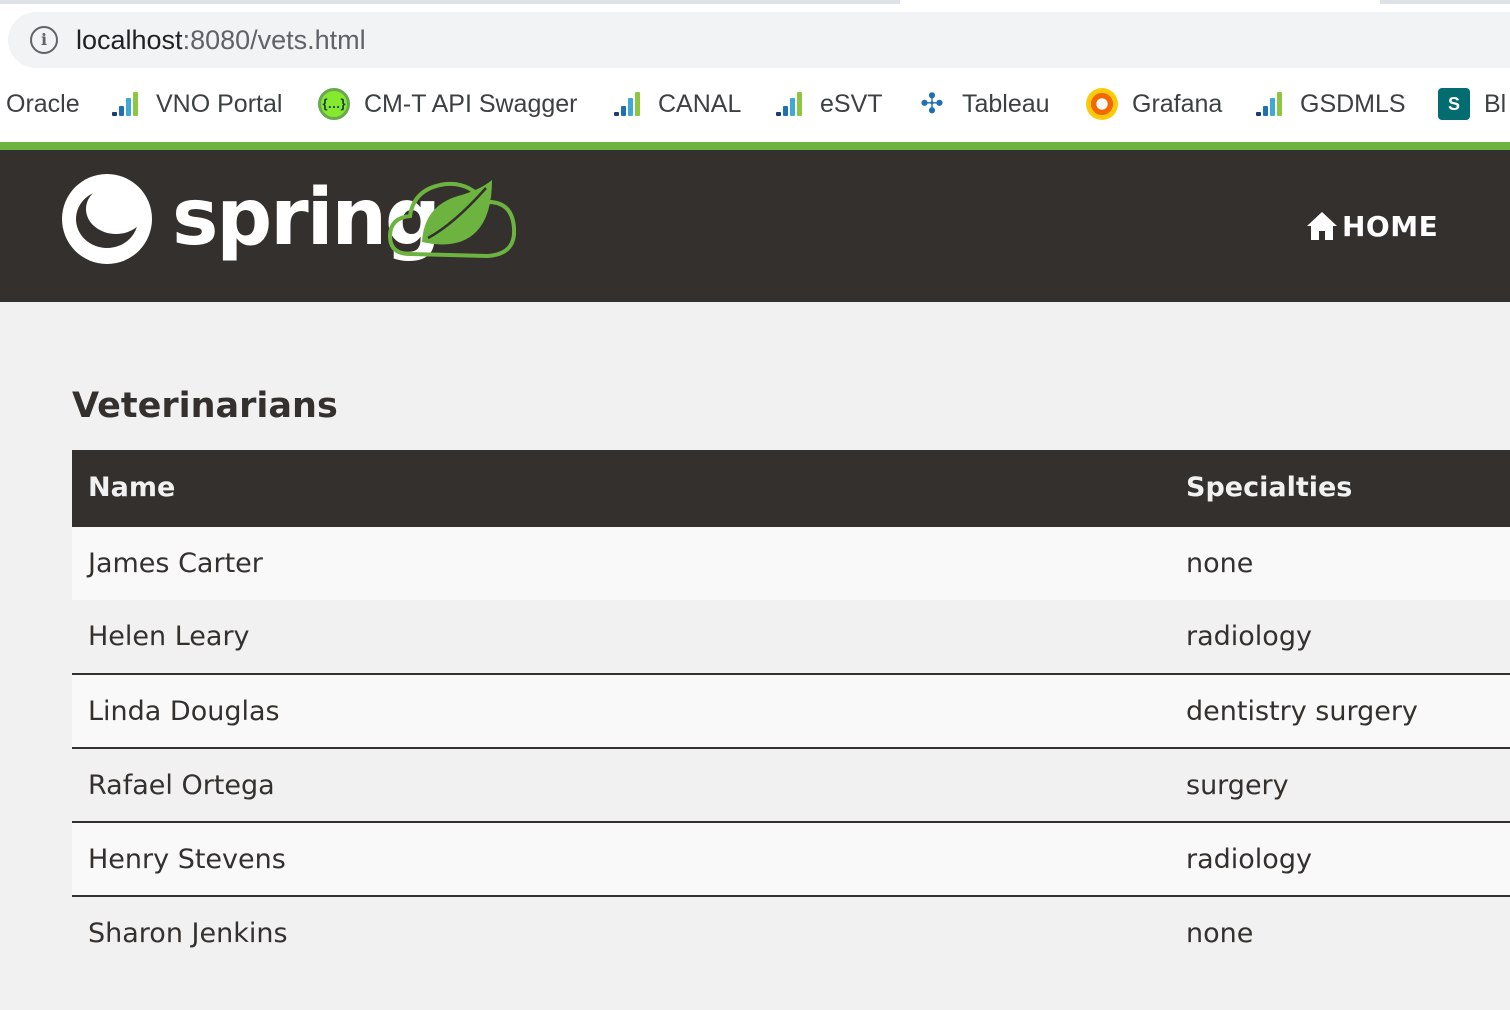 This screenshot has width=1510, height=1010. Describe the element at coordinates (621, 784) in the screenshot. I see `vet-name-cell: Rafael Ortega` at that location.